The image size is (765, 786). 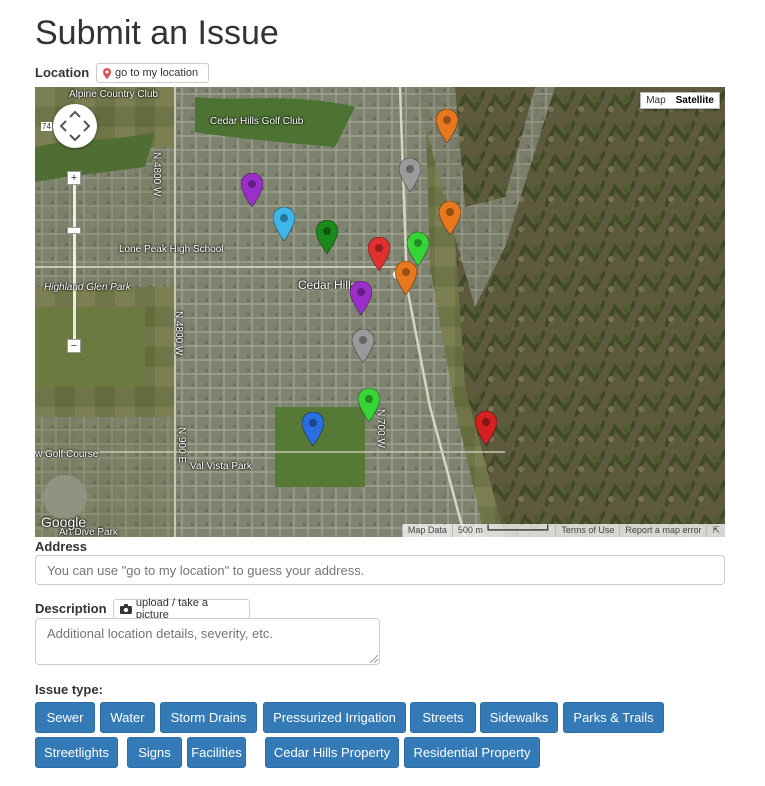 What do you see at coordinates (67, 454) in the screenshot?
I see `map-label-golf-course: w Golf Course` at bounding box center [67, 454].